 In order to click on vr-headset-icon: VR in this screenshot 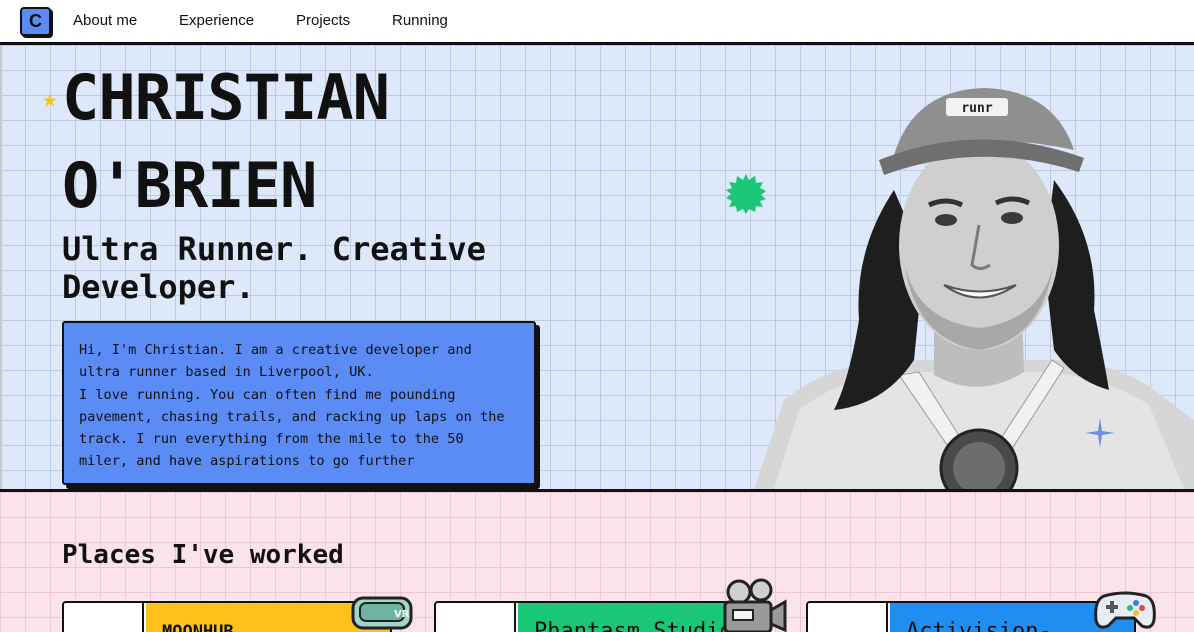, I will do `click(382, 613)`.